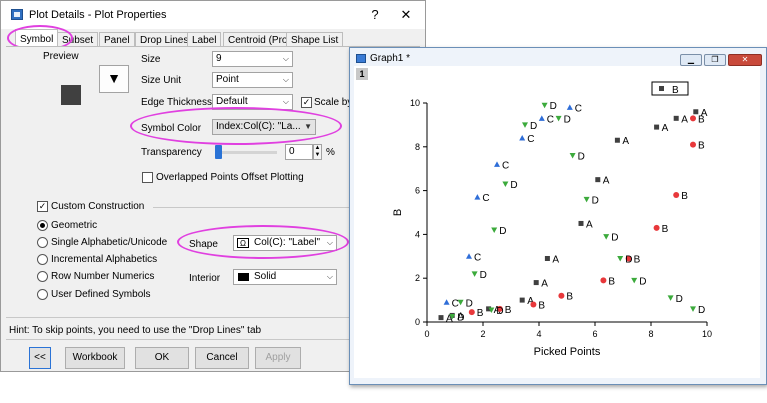 The width and height of the screenshot is (767, 403). I want to click on transparency-slider-thumb, so click(218, 152).